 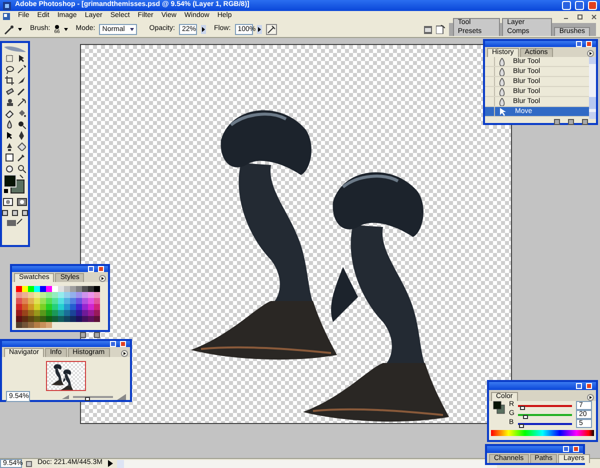 What do you see at coordinates (576, 449) in the screenshot?
I see `close-button` at bounding box center [576, 449].